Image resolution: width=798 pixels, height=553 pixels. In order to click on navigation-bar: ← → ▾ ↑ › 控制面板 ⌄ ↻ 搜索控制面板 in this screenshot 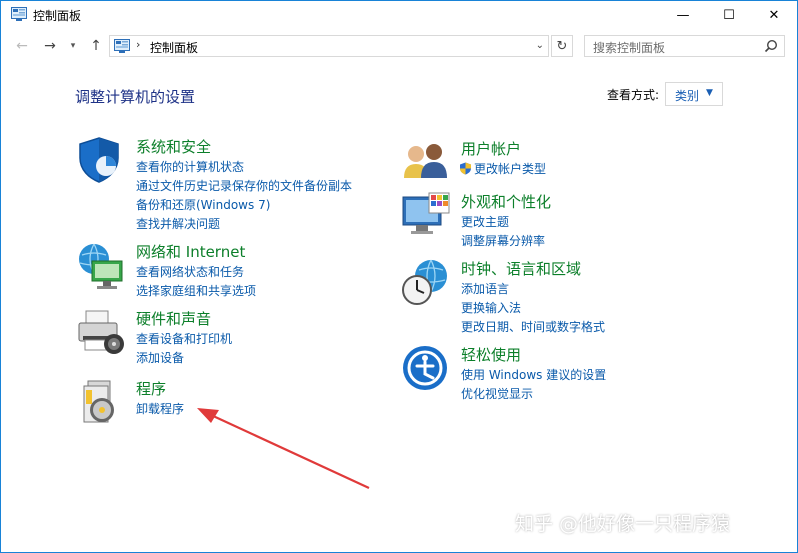, I will do `click(399, 46)`.